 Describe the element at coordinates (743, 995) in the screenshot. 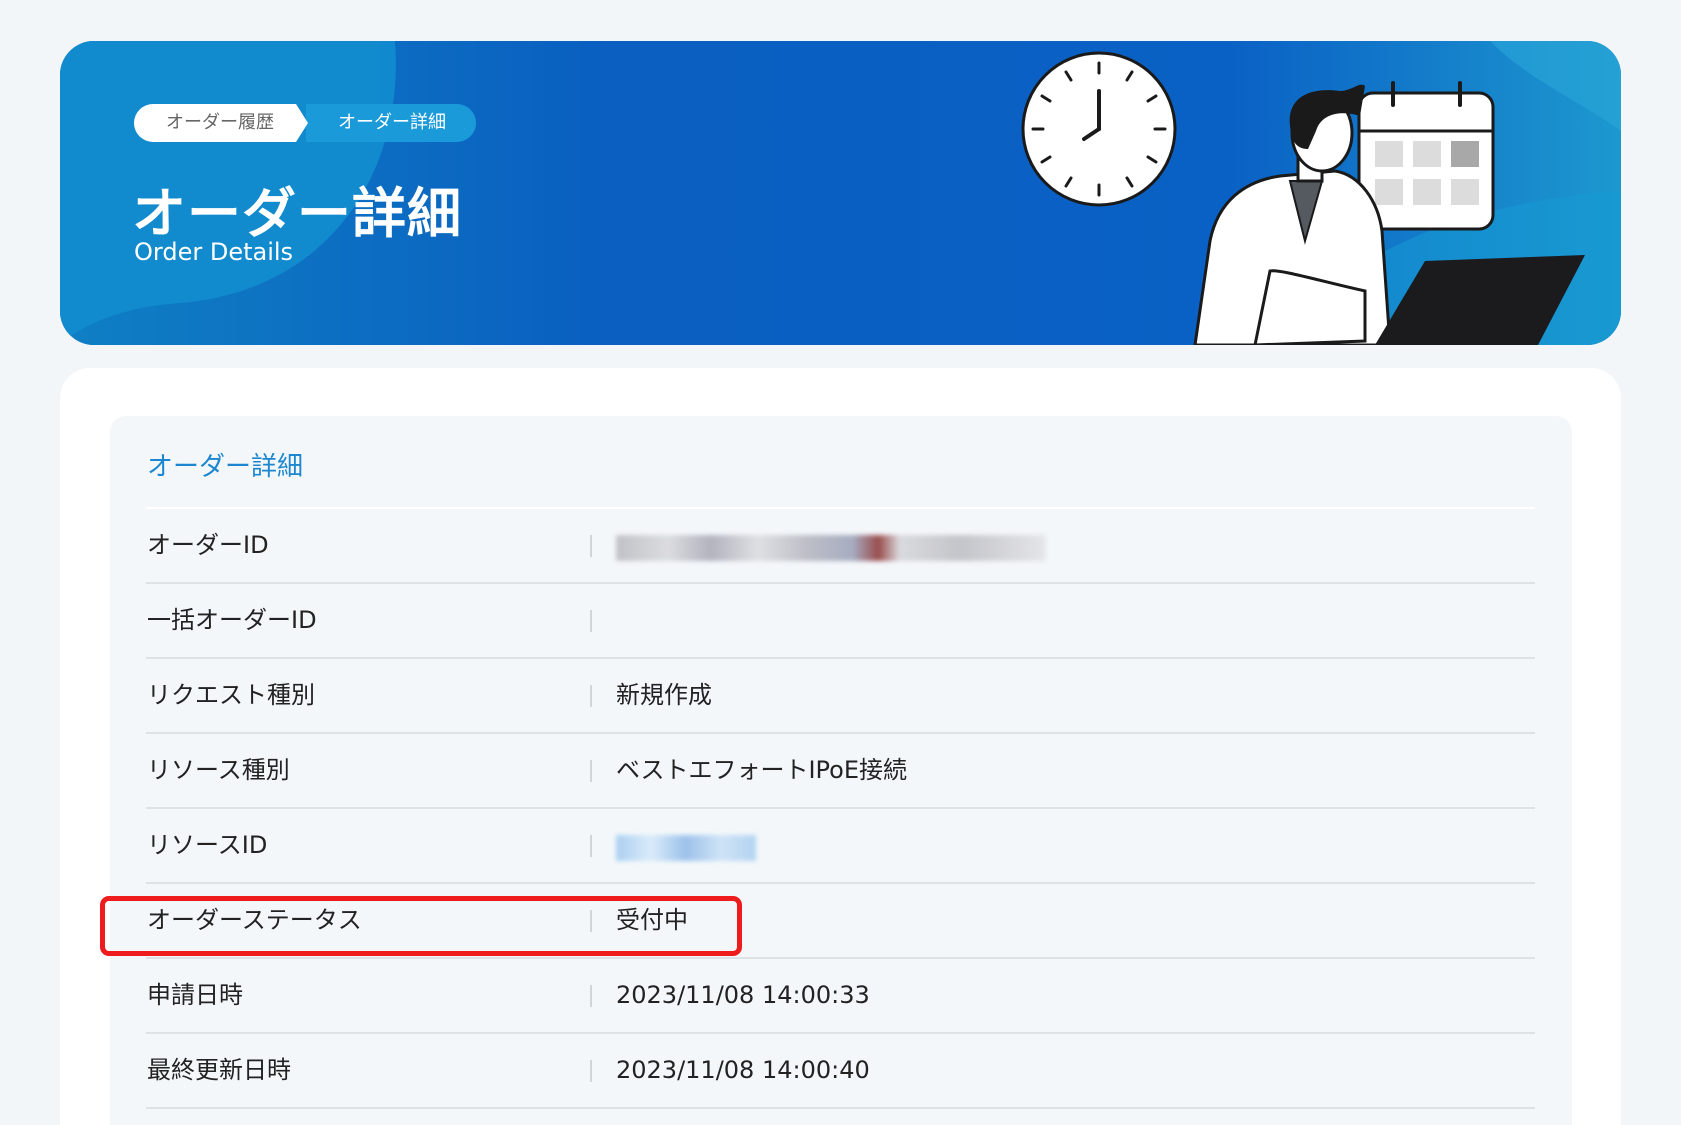

I see `detail-value: 2023/11/08 14:00:33` at that location.